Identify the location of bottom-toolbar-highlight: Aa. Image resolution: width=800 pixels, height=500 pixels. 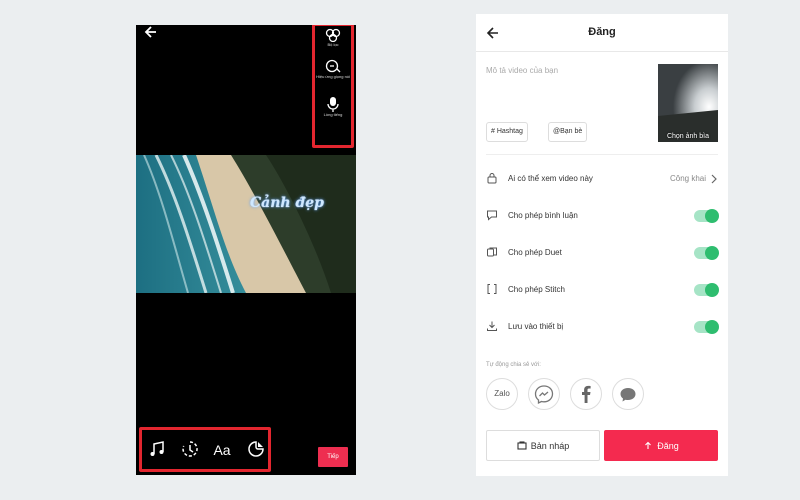
(205, 449).